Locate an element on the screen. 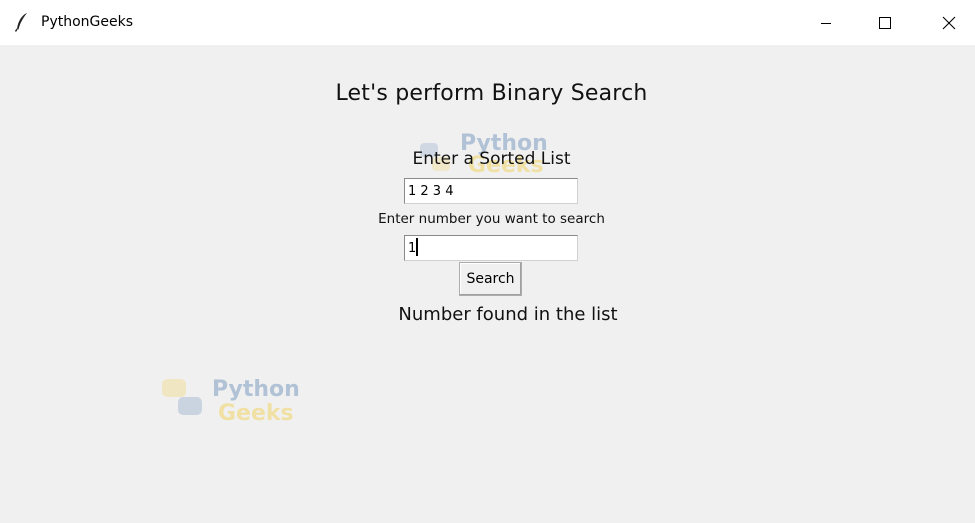 The height and width of the screenshot is (523, 975). search-number-input: 1 is located at coordinates (491, 248).